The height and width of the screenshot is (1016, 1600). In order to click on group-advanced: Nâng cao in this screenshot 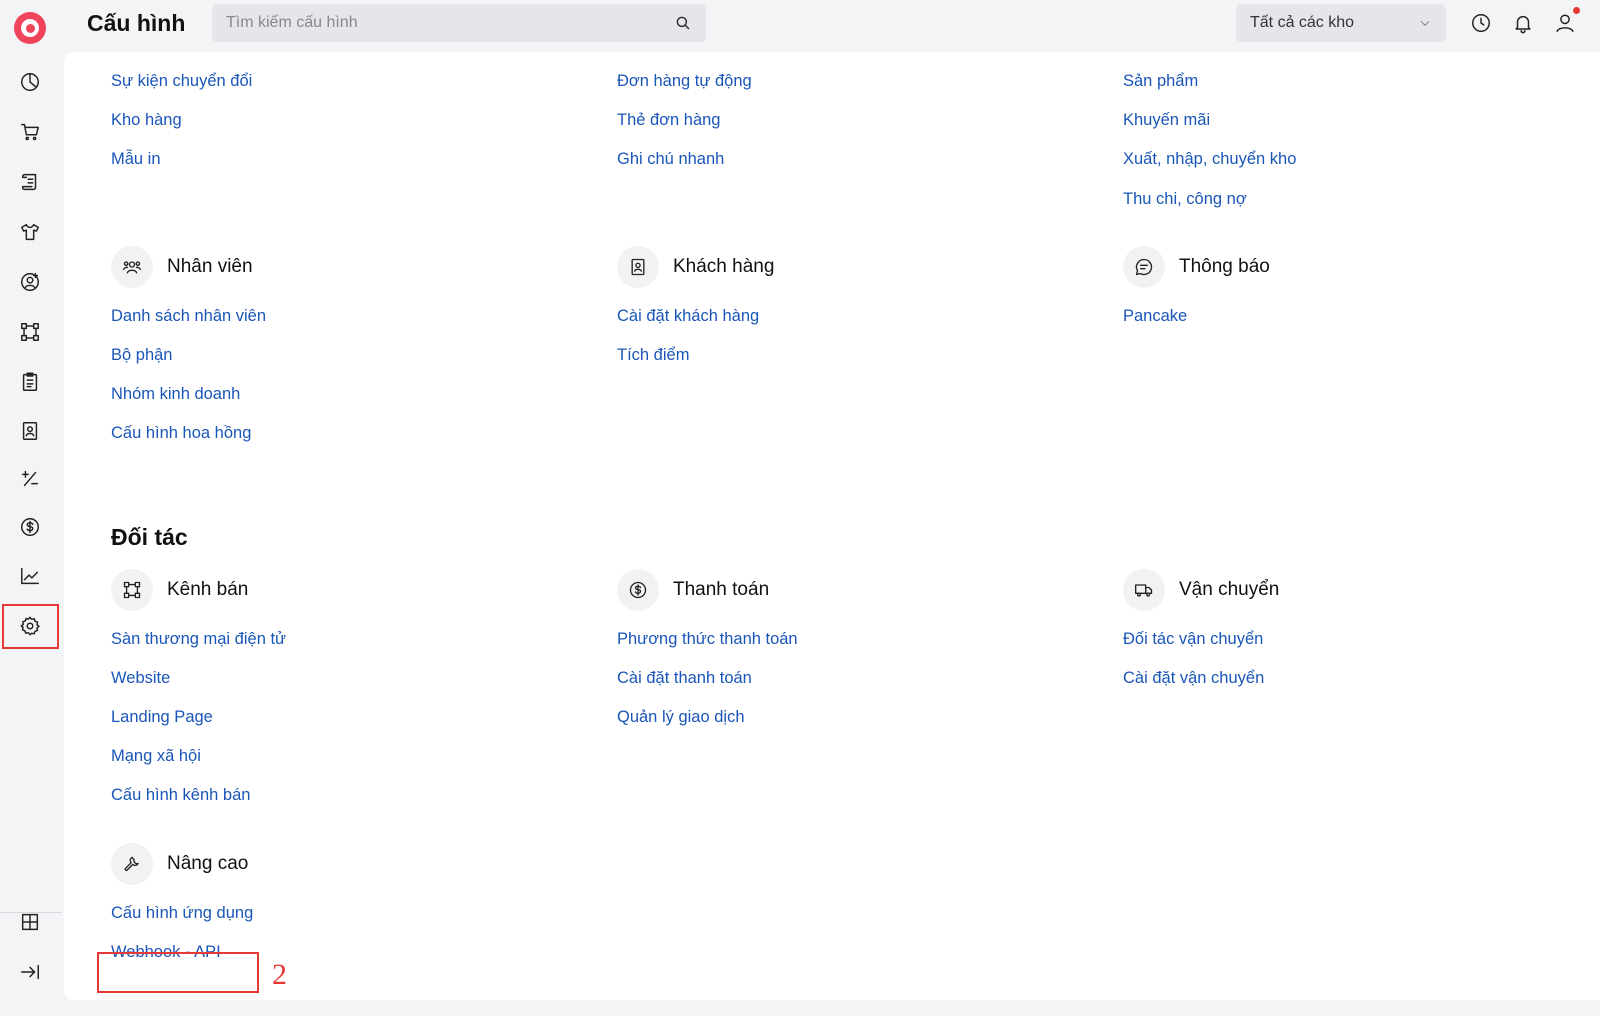, I will do `click(179, 864)`.